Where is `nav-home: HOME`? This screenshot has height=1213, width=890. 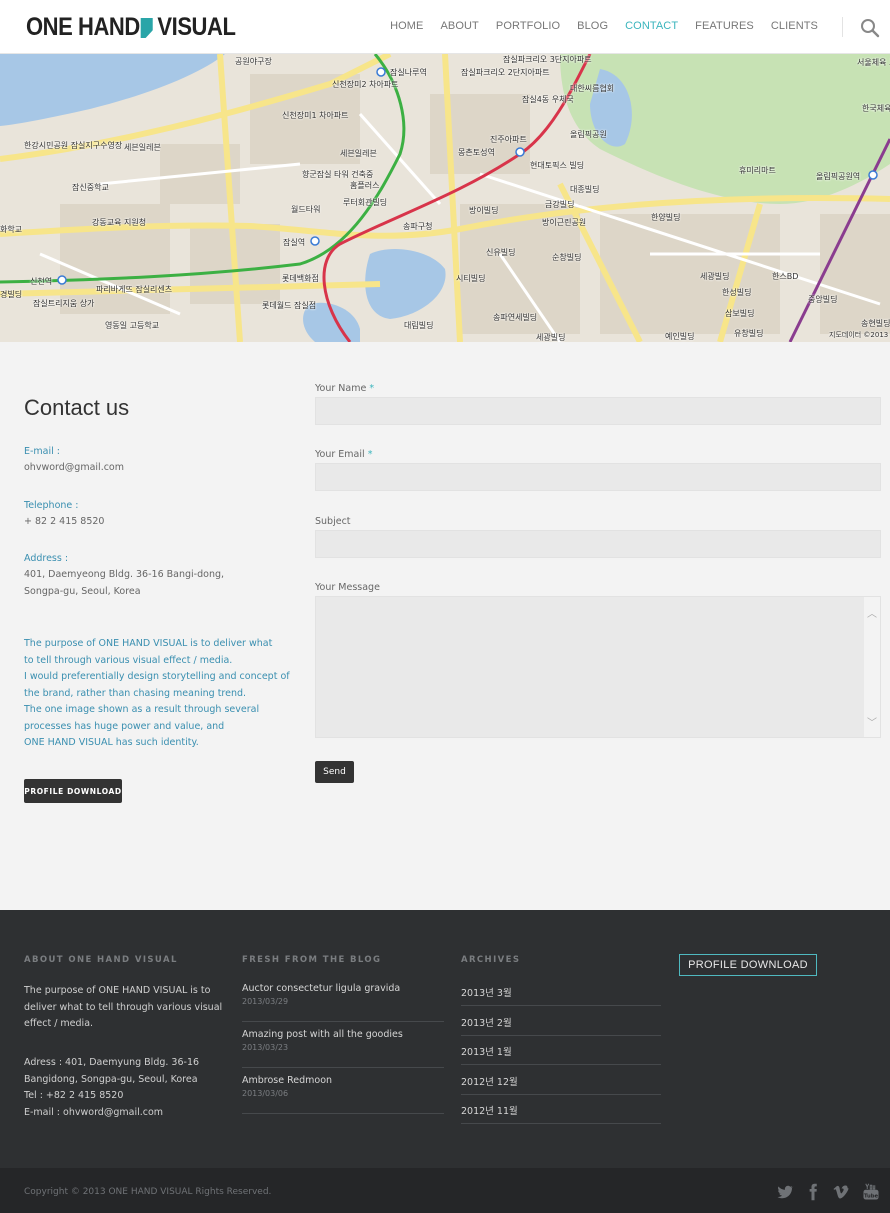
nav-home: HOME is located at coordinates (406, 26).